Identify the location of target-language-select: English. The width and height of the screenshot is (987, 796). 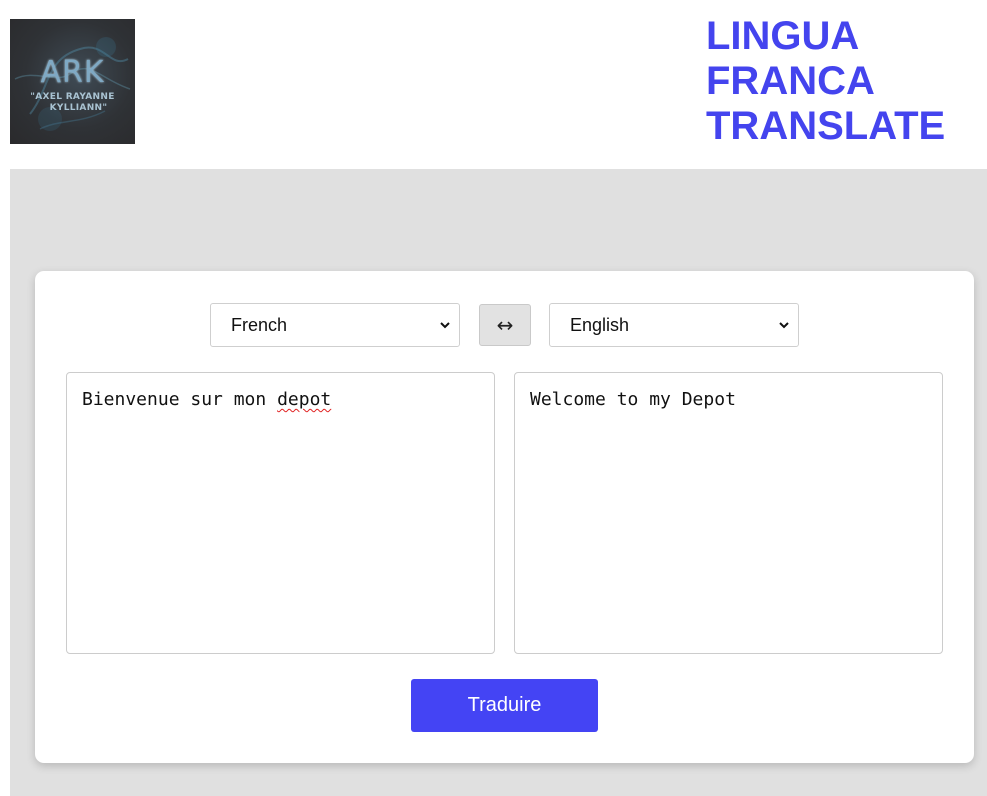
(674, 325).